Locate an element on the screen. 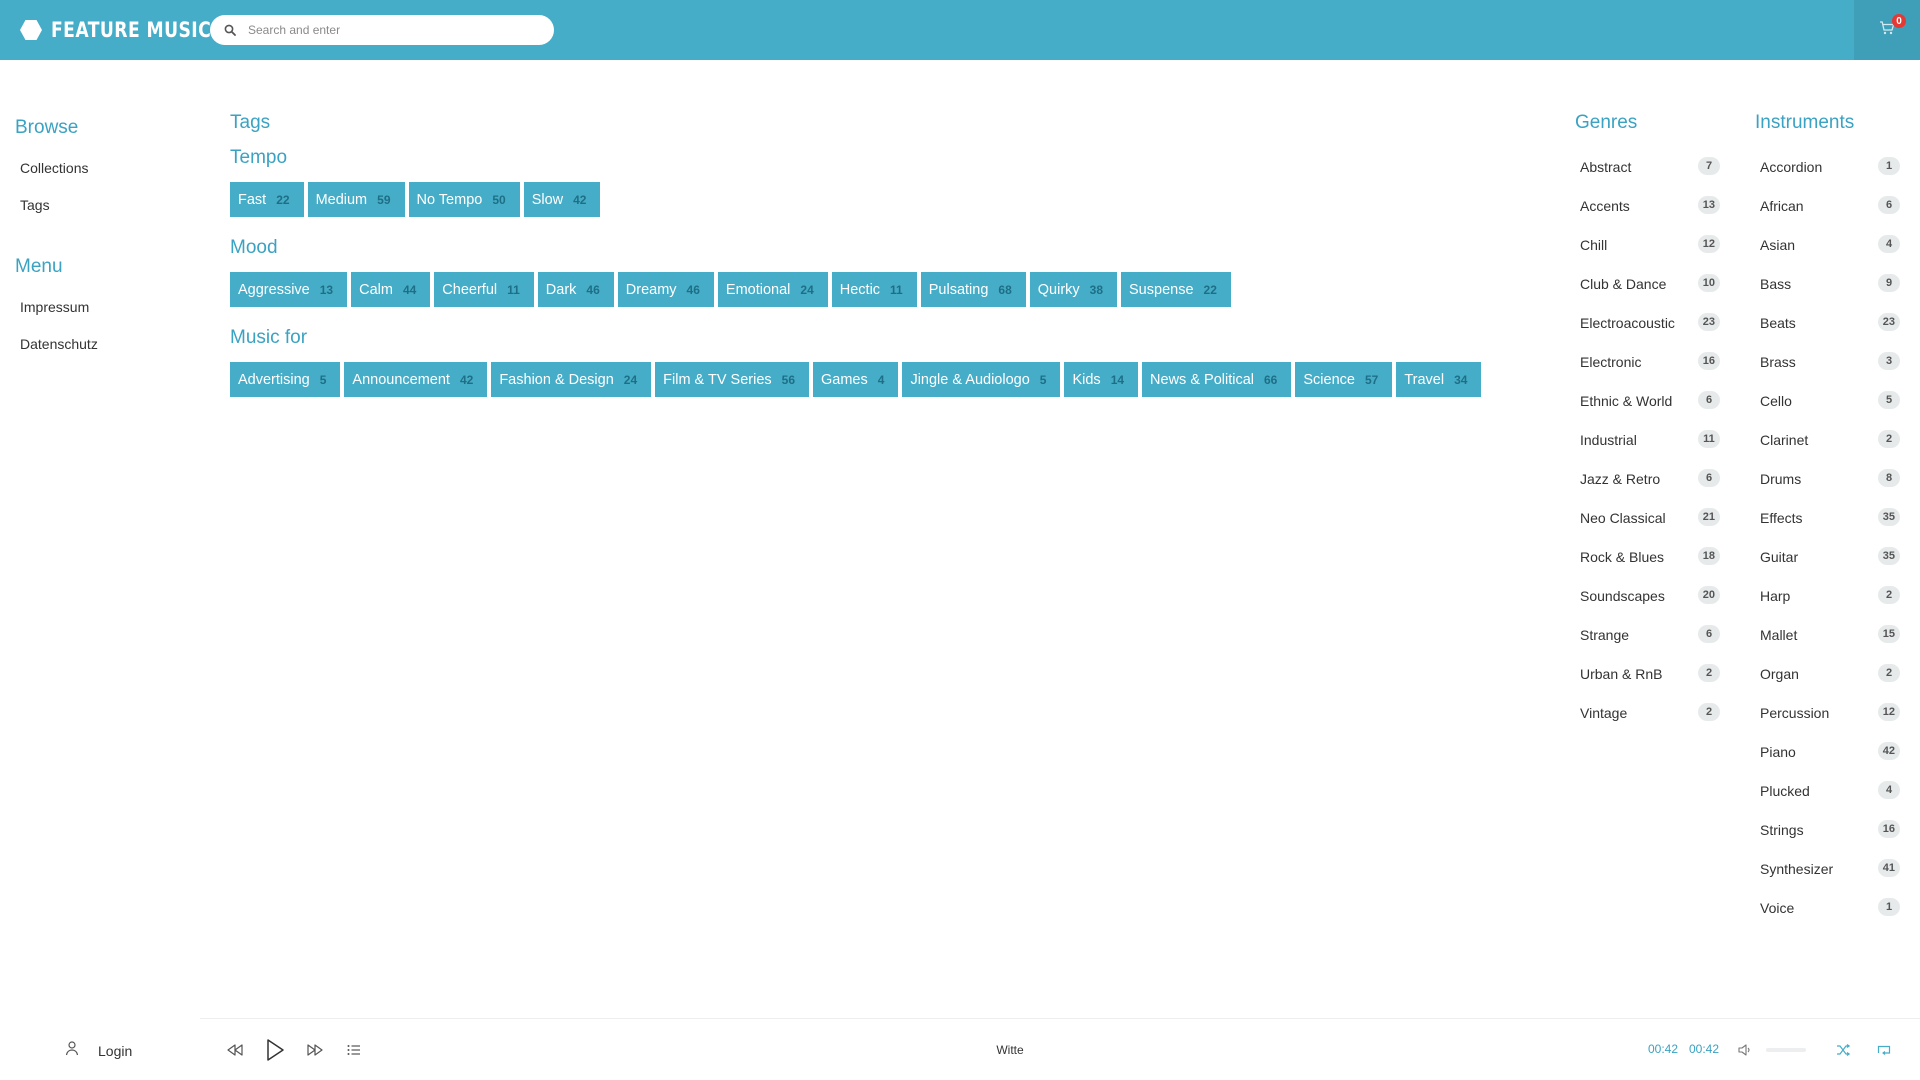 This screenshot has height=1080, width=1920. fast-forward-button is located at coordinates (315, 1050).